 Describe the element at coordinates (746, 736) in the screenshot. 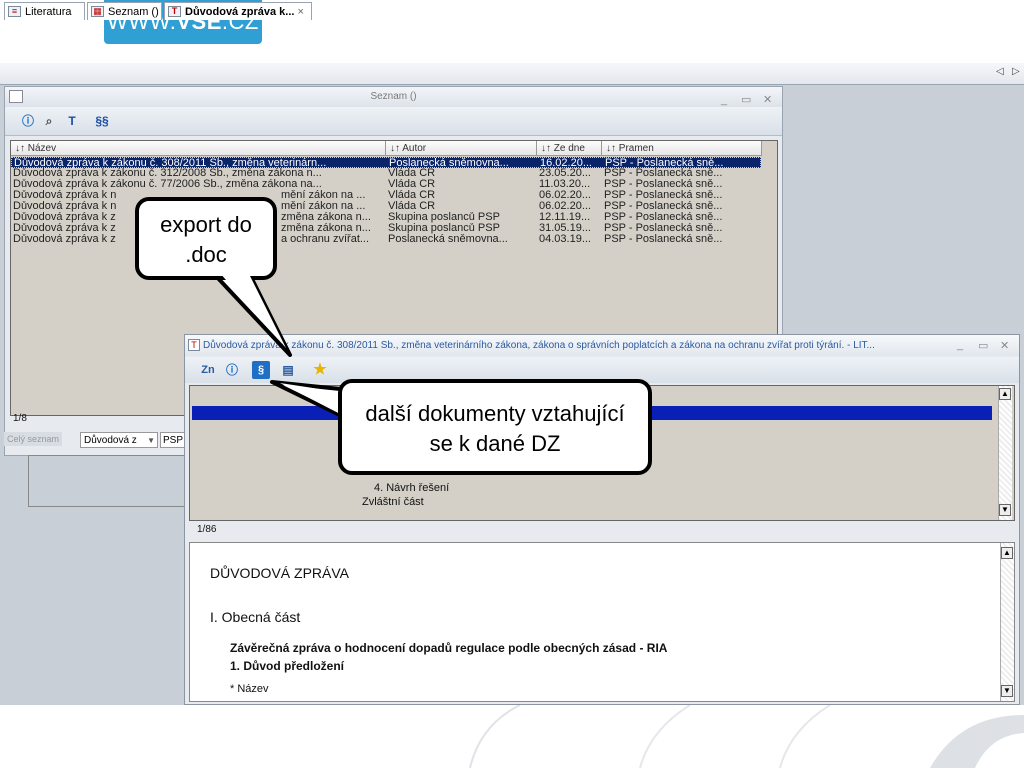

I see `decorative-arcs` at that location.